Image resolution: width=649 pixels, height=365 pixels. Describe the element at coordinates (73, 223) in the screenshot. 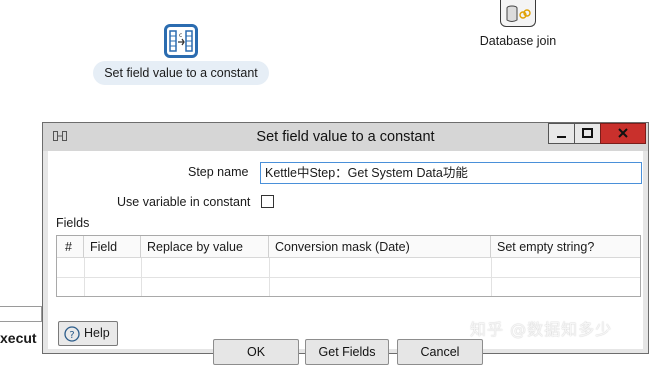

I see `fields-label: Fields` at that location.